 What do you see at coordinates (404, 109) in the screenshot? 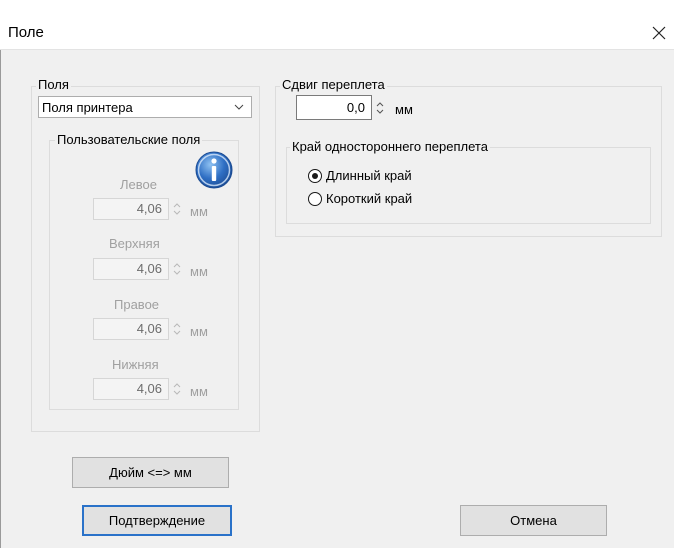
I see `gutter-unit: мм` at bounding box center [404, 109].